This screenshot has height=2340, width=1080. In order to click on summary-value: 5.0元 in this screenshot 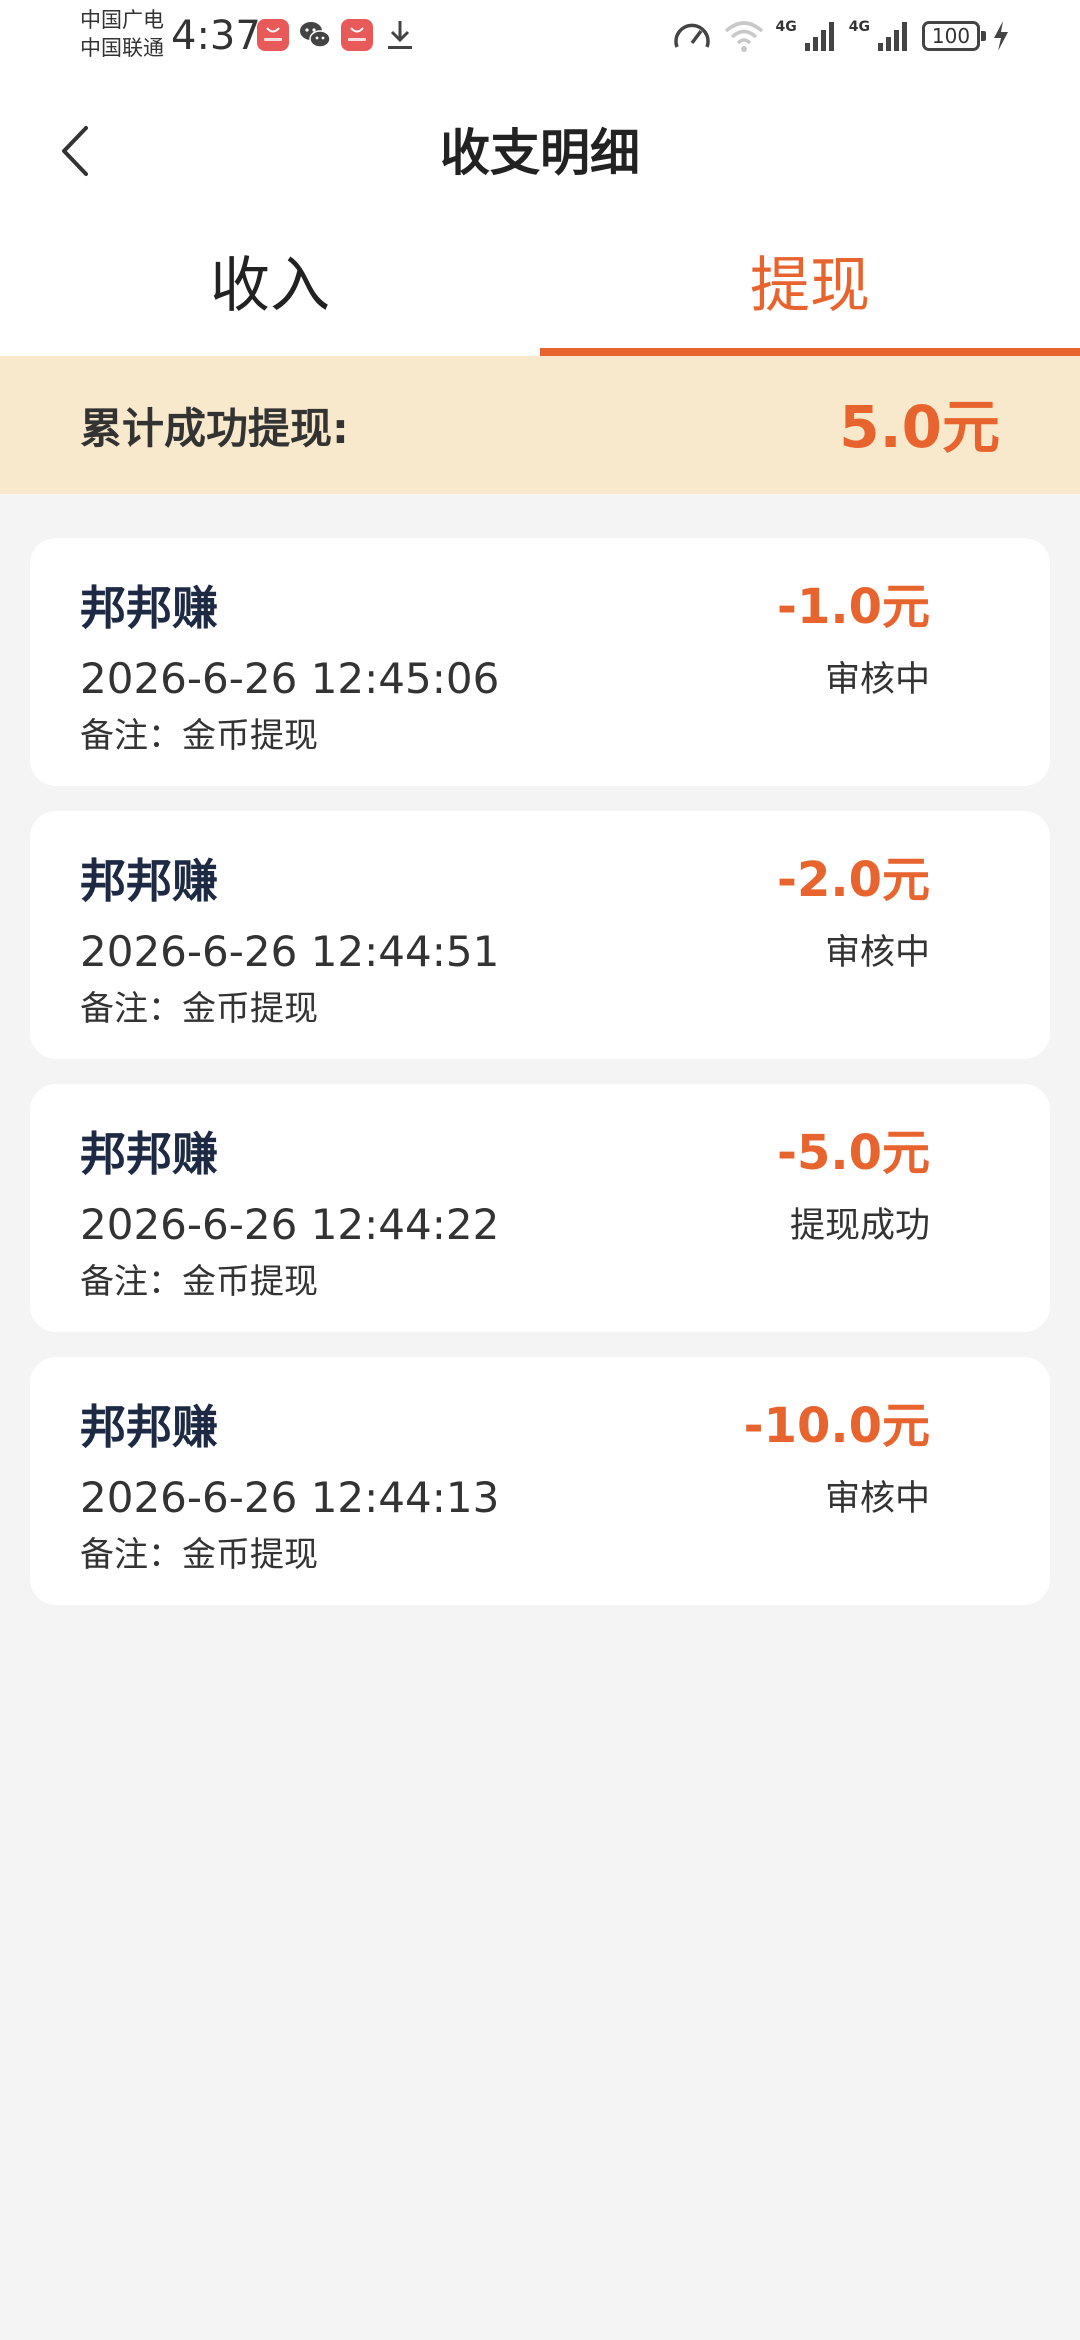, I will do `click(919, 427)`.